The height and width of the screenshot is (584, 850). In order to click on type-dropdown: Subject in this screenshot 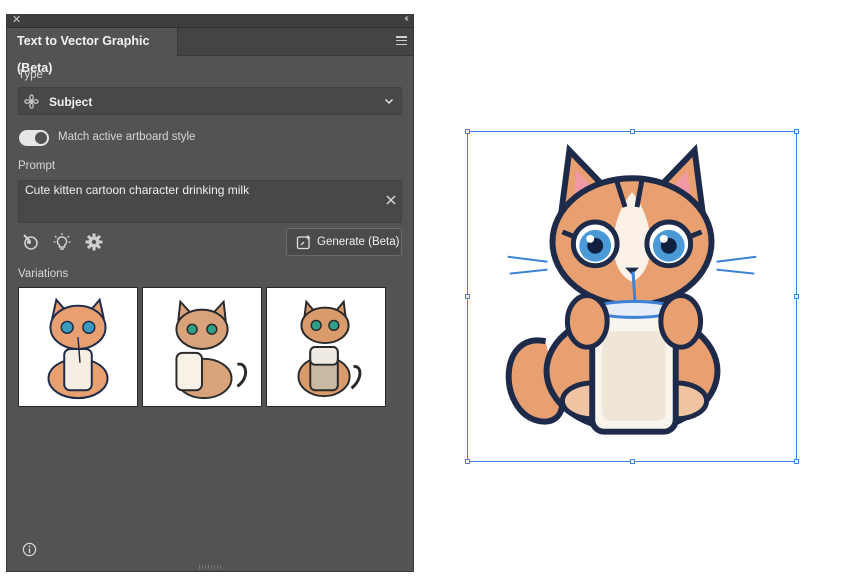, I will do `click(210, 101)`.